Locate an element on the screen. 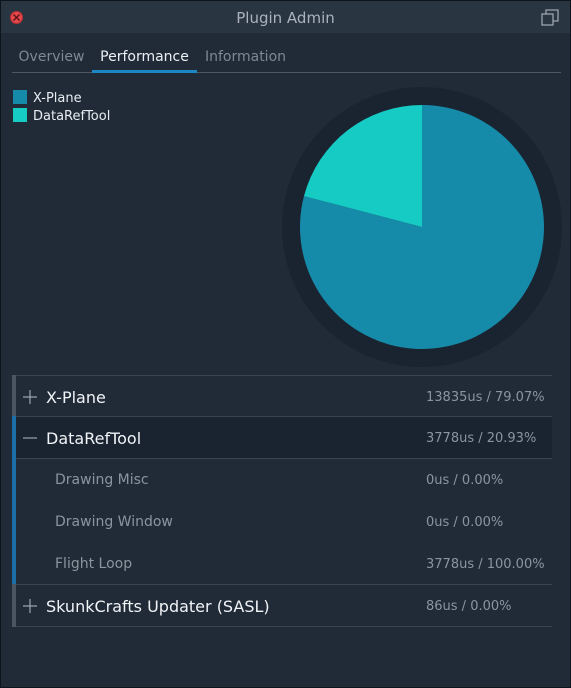  row-name: X-Plane is located at coordinates (76, 397).